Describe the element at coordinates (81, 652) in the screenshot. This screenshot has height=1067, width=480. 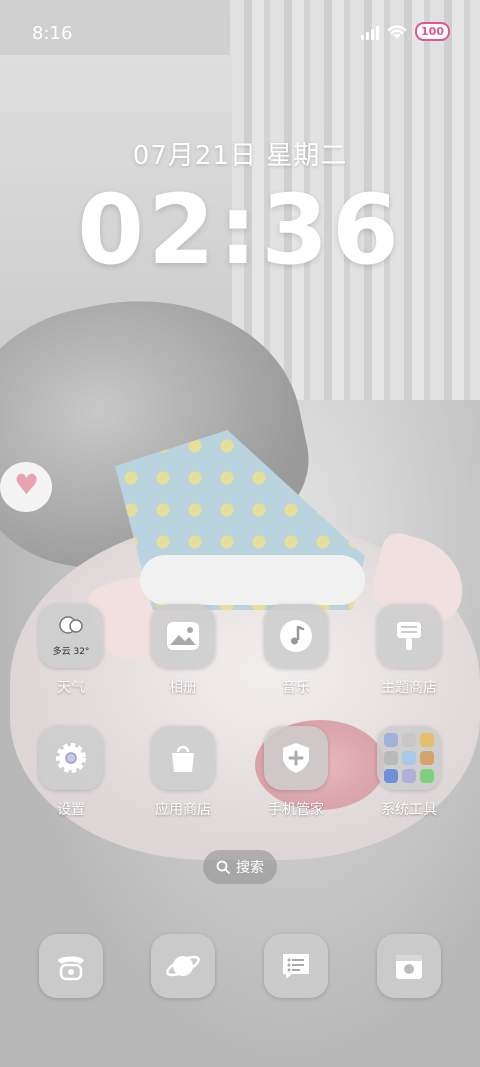
I see `weather-temperature: 32°` at that location.